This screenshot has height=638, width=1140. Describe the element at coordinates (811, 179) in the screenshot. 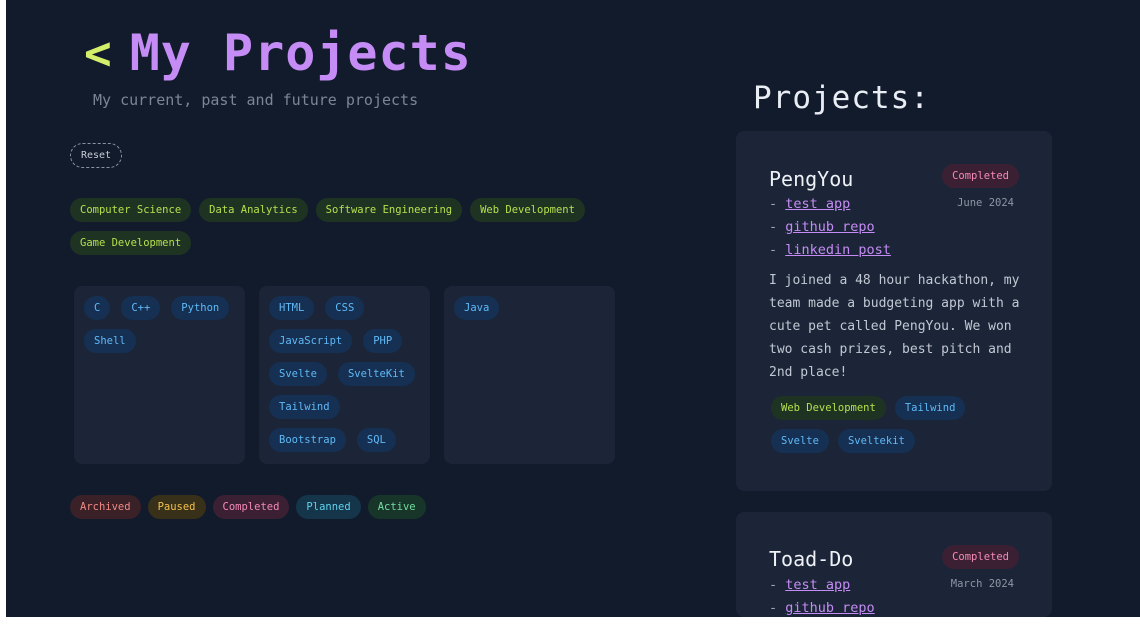

I see `project-name: PengYou` at that location.